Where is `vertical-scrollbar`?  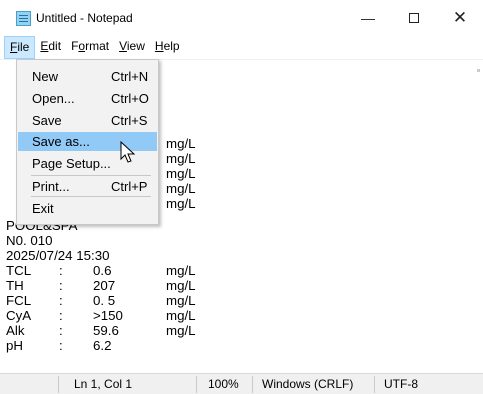
vertical-scrollbar is located at coordinates (479, 214).